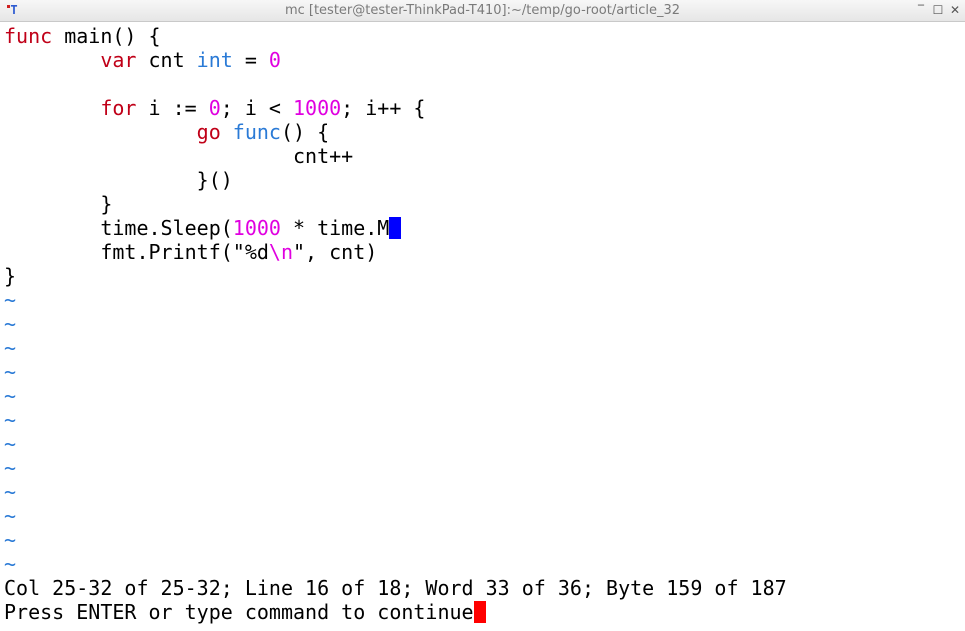  What do you see at coordinates (184, 252) in the screenshot?
I see `code-text: fmt.Printf("%d` at bounding box center [184, 252].